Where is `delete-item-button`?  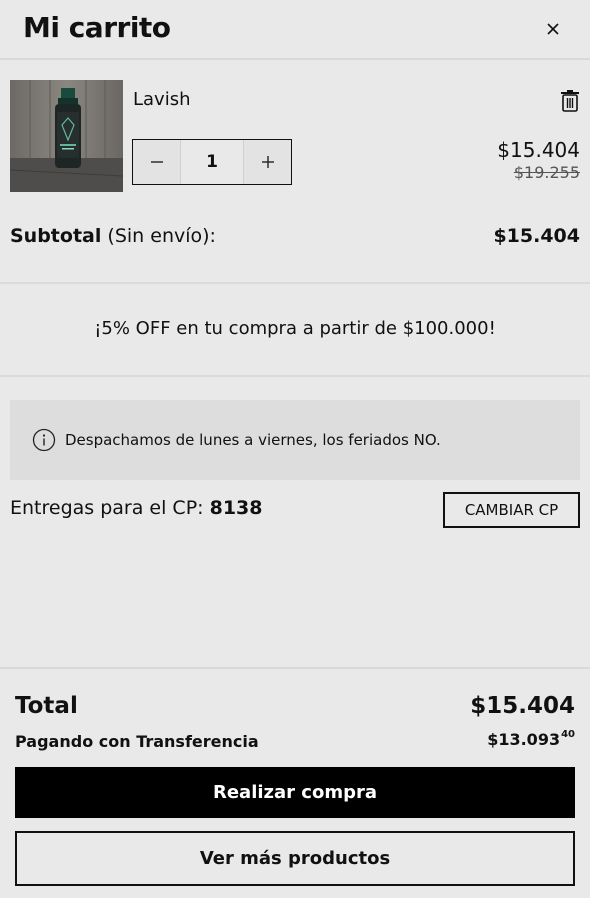
delete-item-button is located at coordinates (570, 101).